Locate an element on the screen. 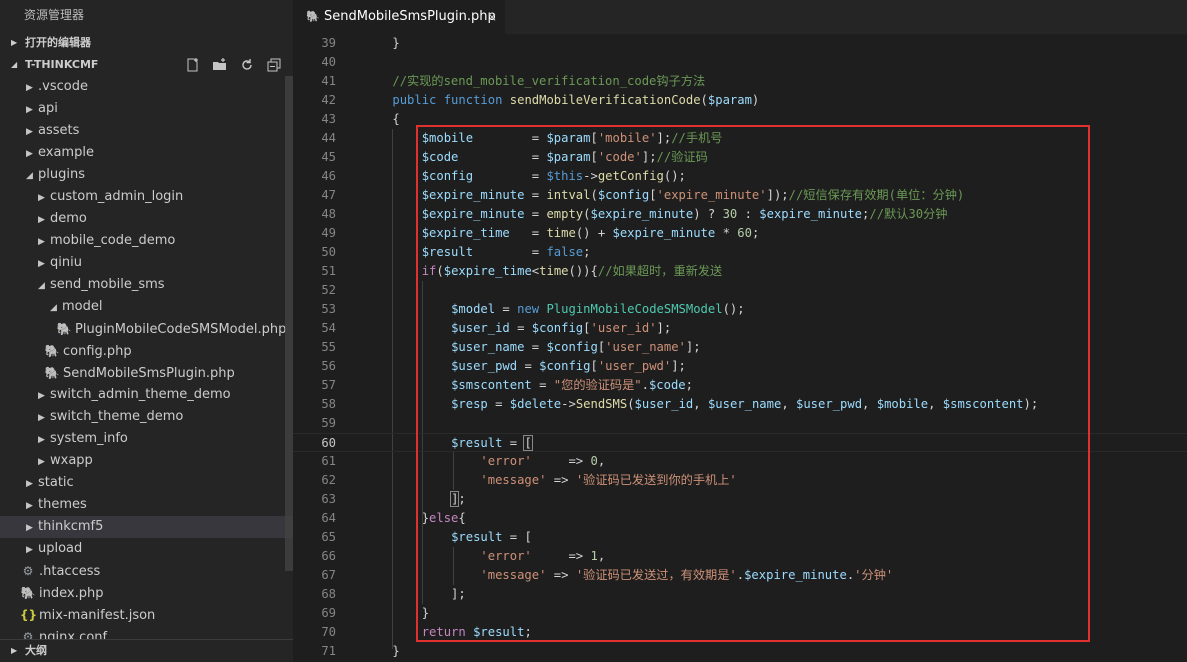  tree-item: ▶ switch_theme_demo is located at coordinates (146, 417).